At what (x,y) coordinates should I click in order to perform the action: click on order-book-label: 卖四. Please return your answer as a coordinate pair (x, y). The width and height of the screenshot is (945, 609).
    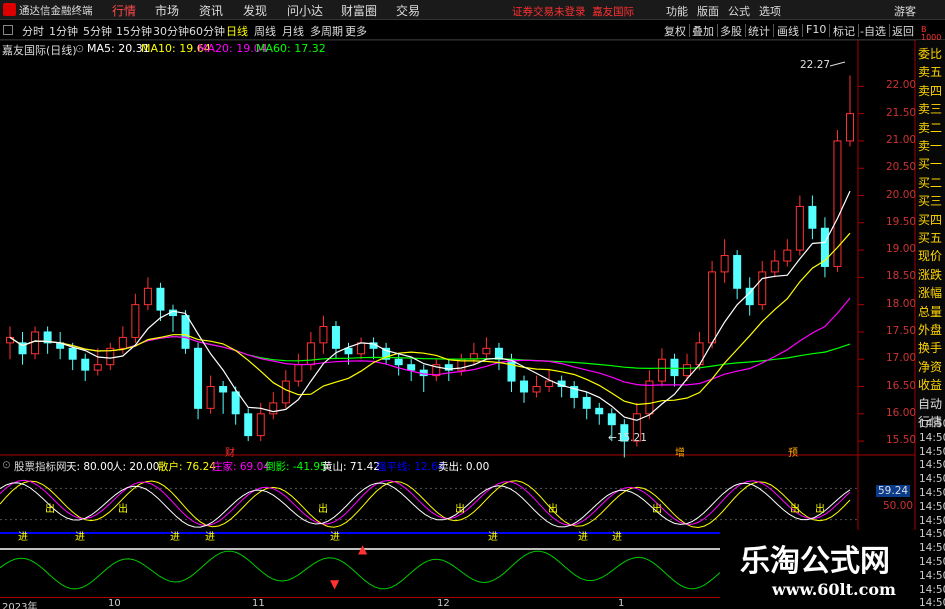
    Looking at the image, I should click on (930, 90).